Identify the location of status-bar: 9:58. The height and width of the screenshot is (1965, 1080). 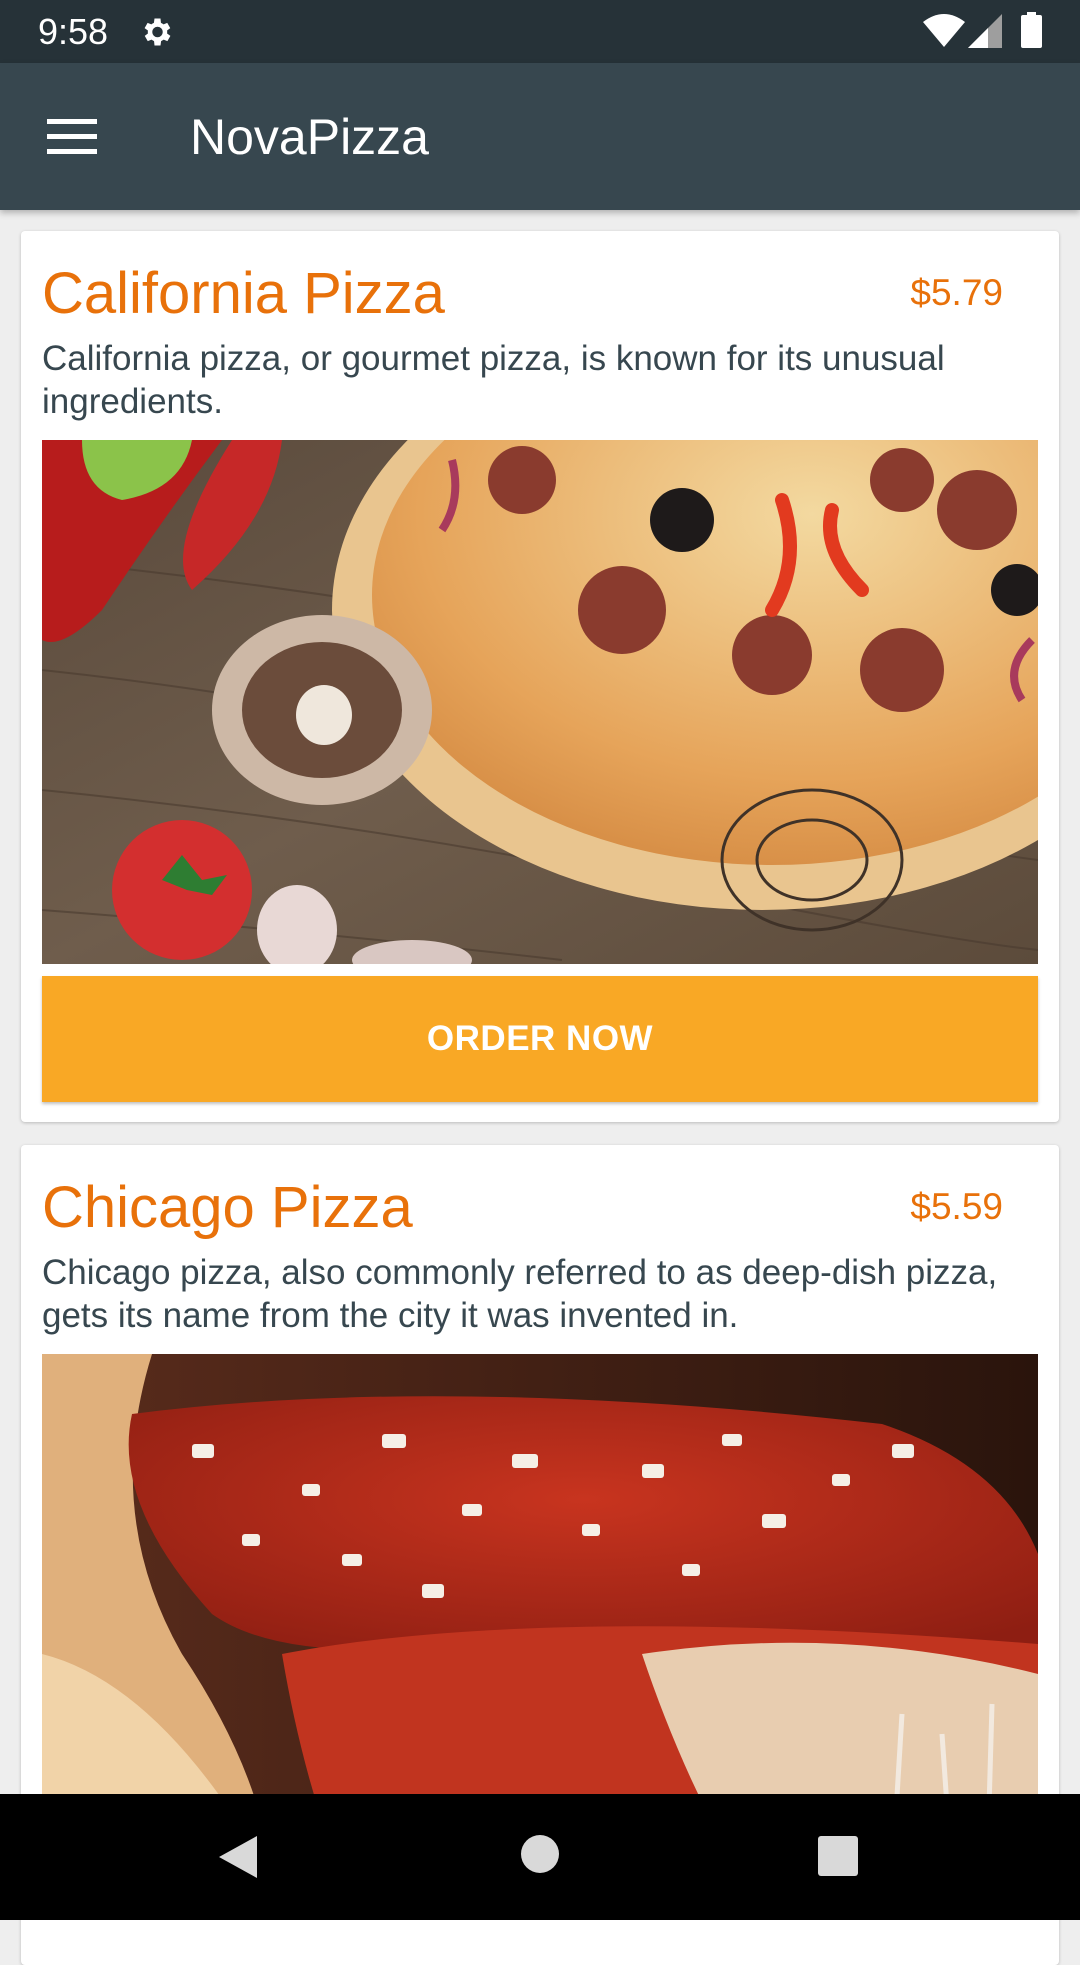
(540, 31).